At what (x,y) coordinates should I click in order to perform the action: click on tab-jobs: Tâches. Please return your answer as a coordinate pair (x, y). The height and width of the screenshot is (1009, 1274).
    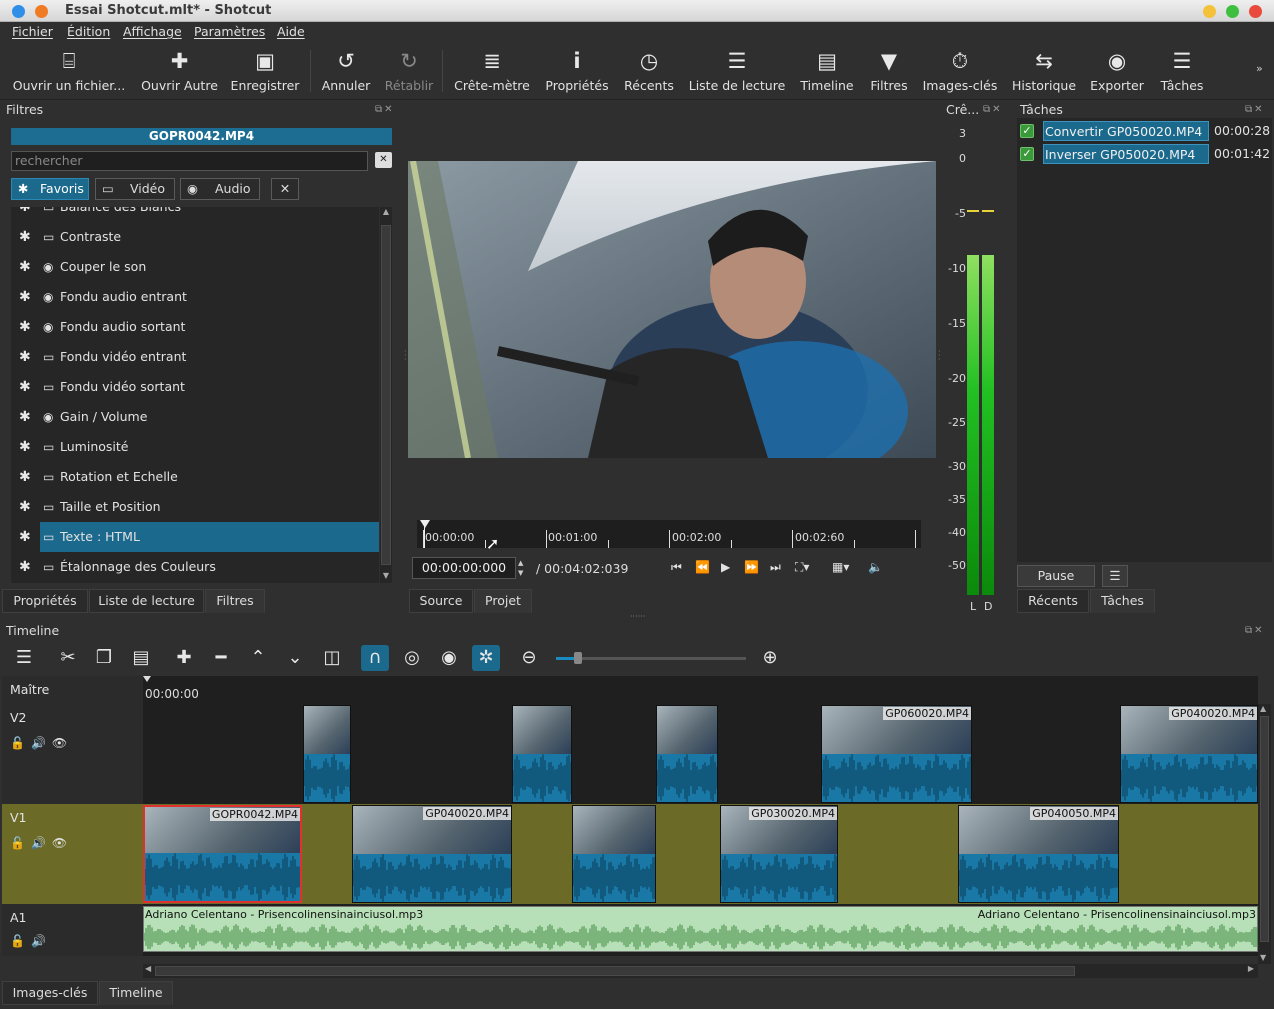
    Looking at the image, I should click on (1122, 601).